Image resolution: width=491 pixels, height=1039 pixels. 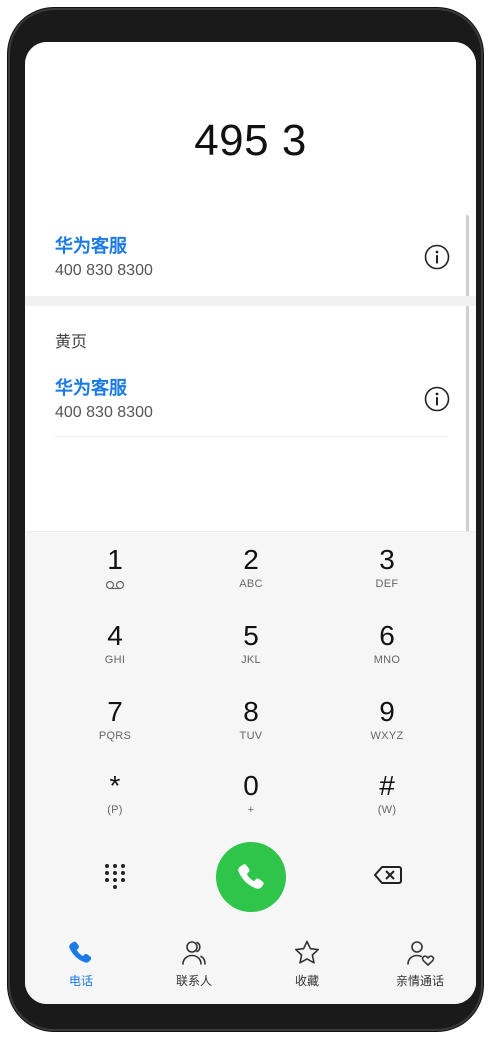 I want to click on key-letters: WXYZ, so click(x=387, y=736).